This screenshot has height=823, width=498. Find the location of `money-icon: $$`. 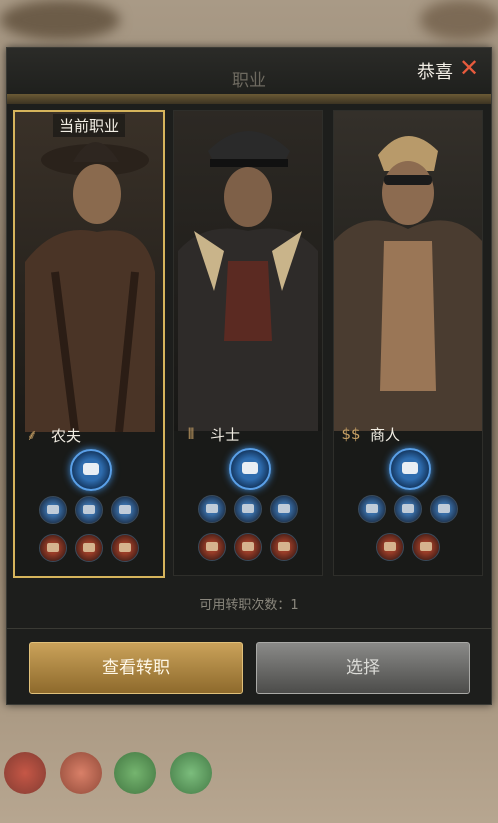

money-icon: $$ is located at coordinates (351, 434).